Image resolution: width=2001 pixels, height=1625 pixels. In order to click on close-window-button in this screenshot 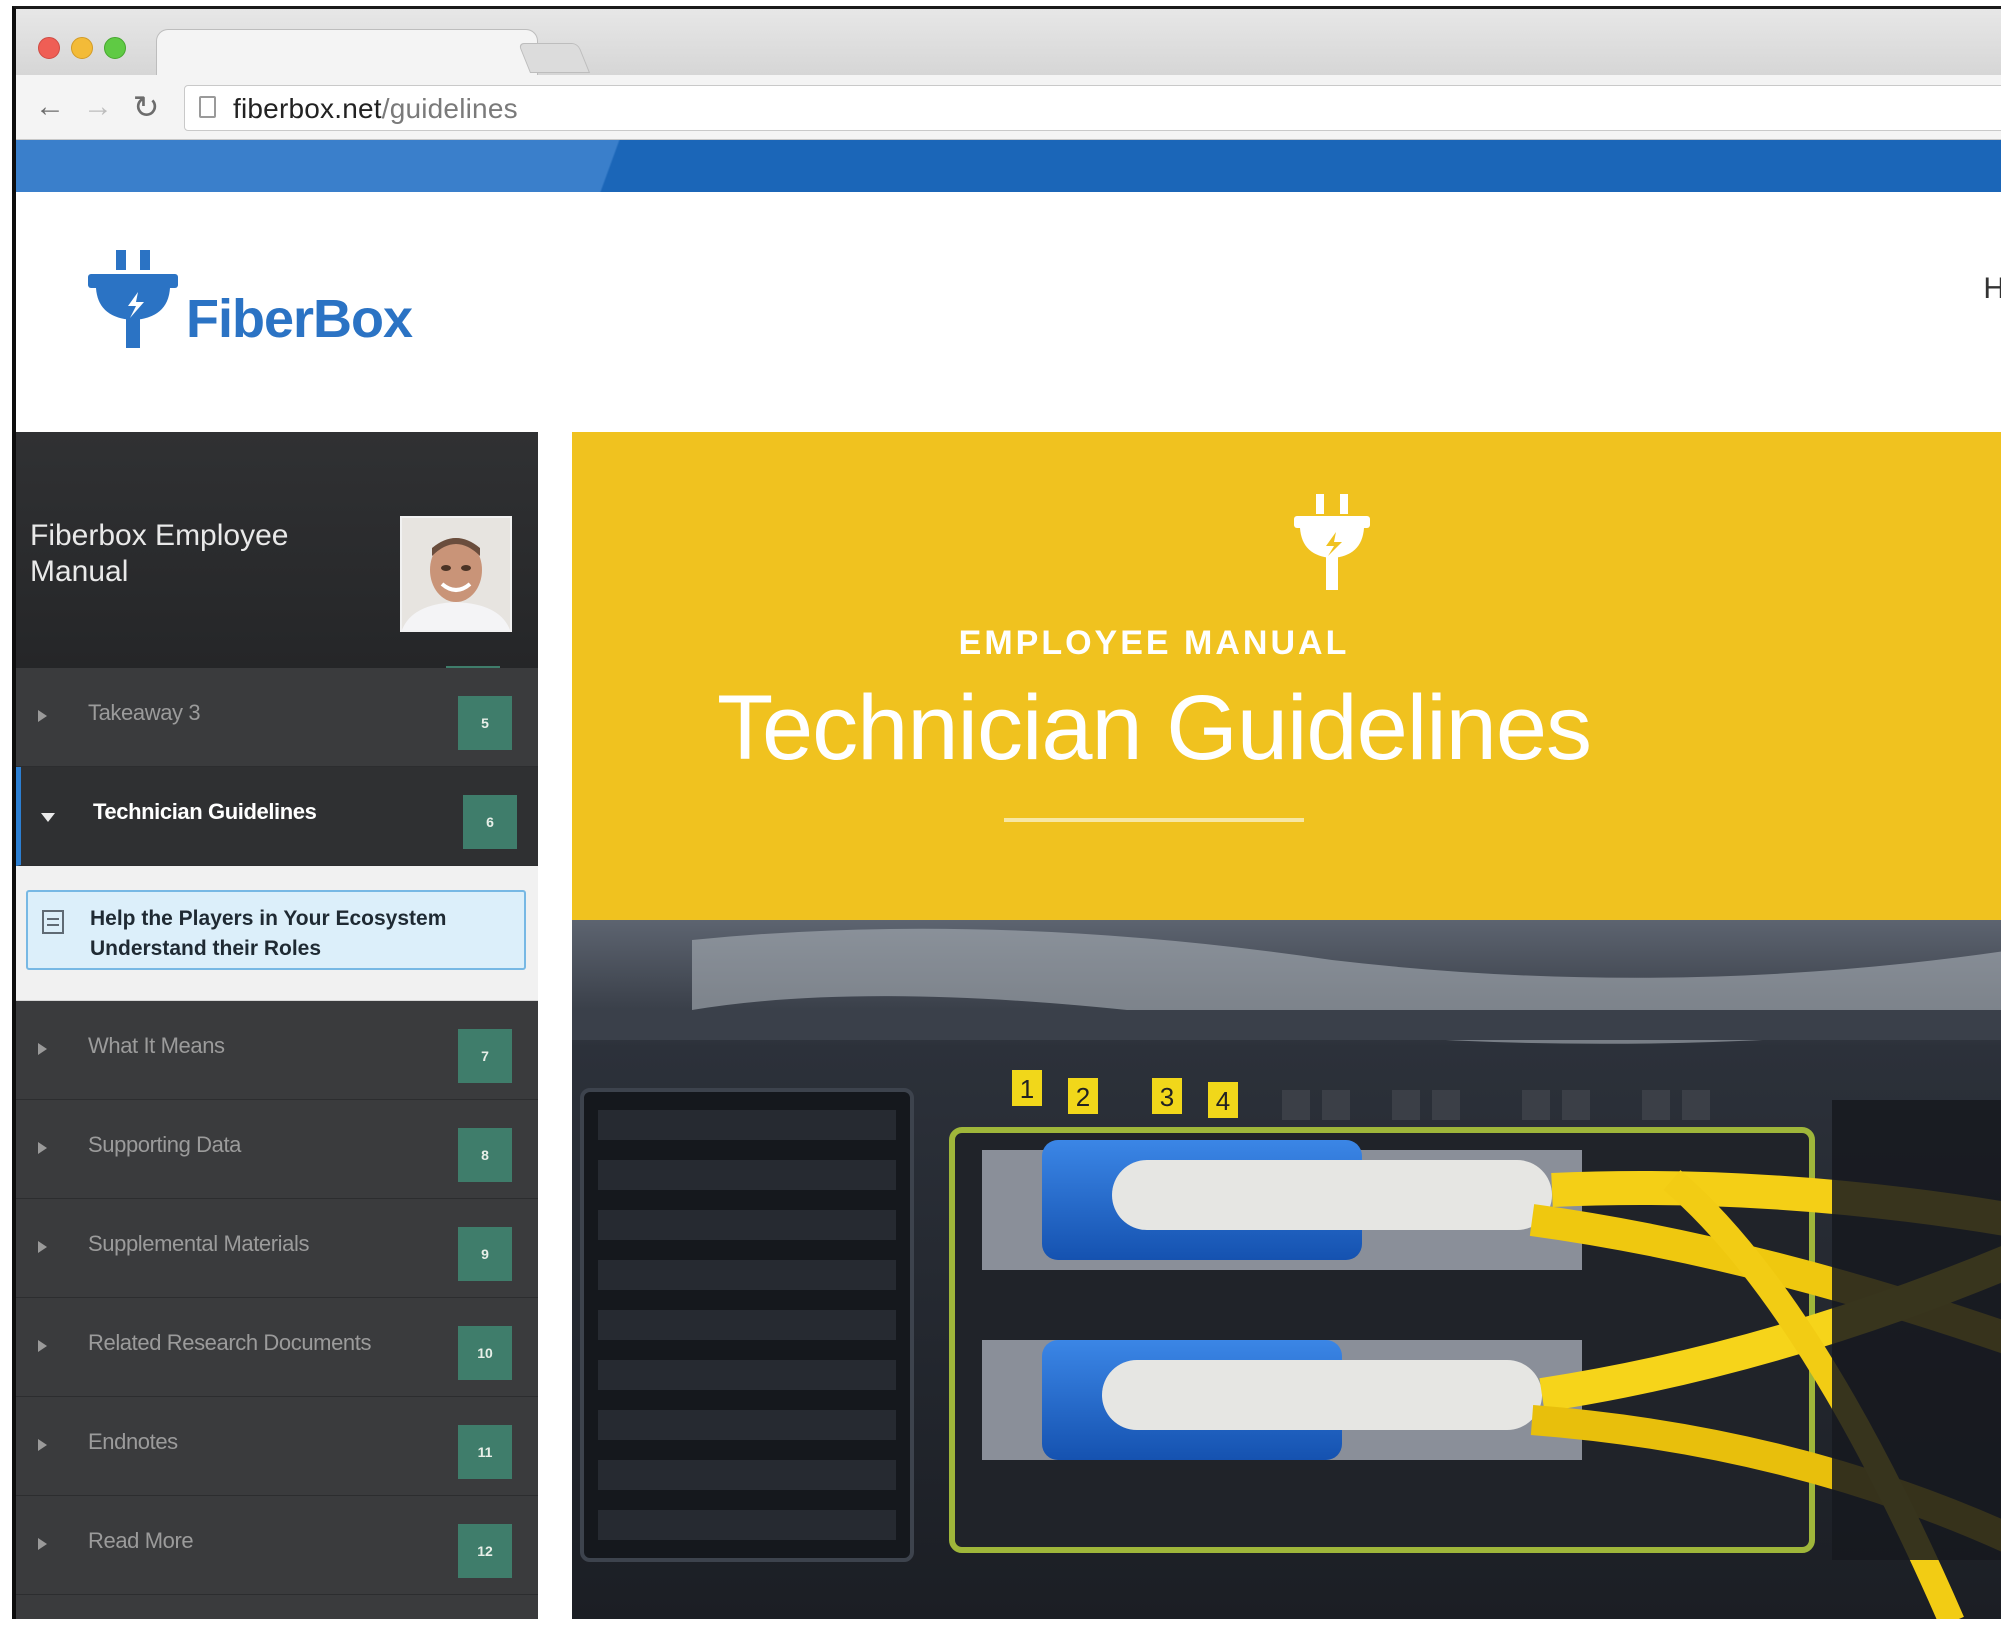, I will do `click(49, 48)`.